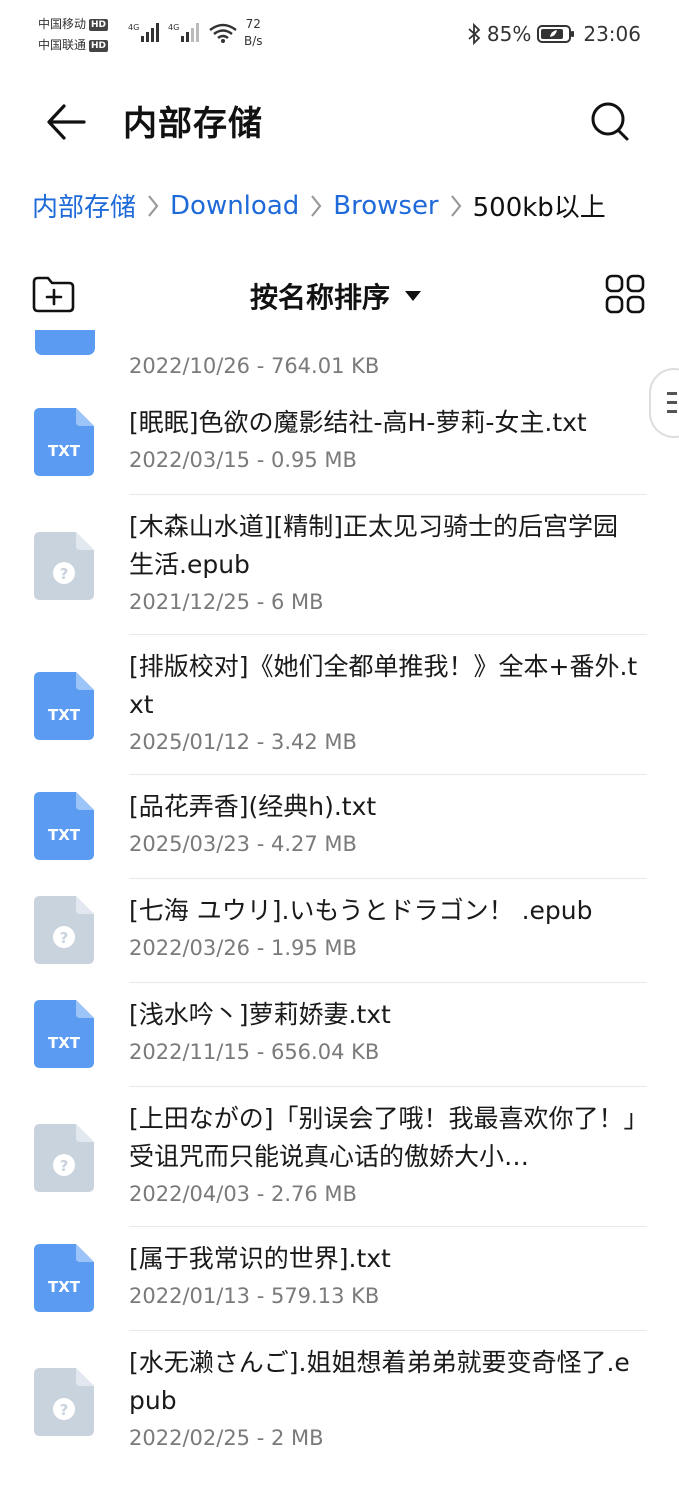  I want to click on file-row: TXT [品花弄香](经典h).txt 2025/03/23 - 4.27 MB, so click(339, 826).